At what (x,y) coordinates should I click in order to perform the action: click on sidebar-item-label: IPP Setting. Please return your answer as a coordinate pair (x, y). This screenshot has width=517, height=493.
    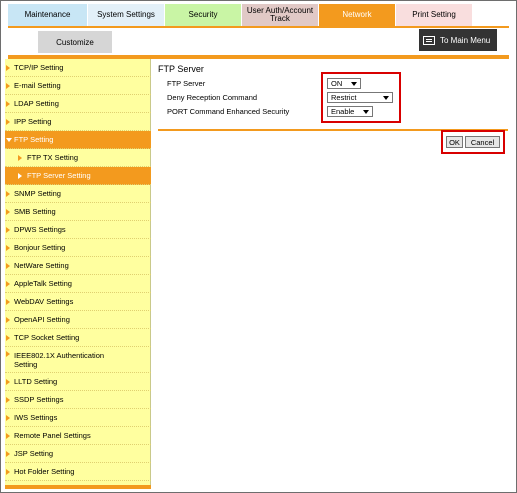
    Looking at the image, I should click on (33, 121).